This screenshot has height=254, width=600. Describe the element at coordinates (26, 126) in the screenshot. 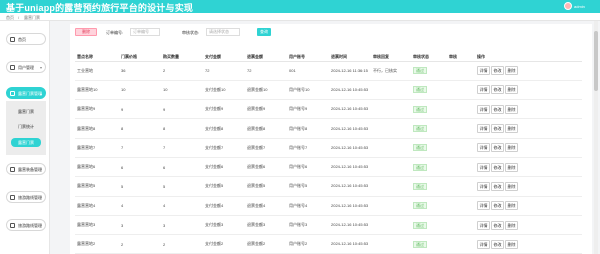

I see `submenu-item-ticket-stats: 门票统计` at that location.